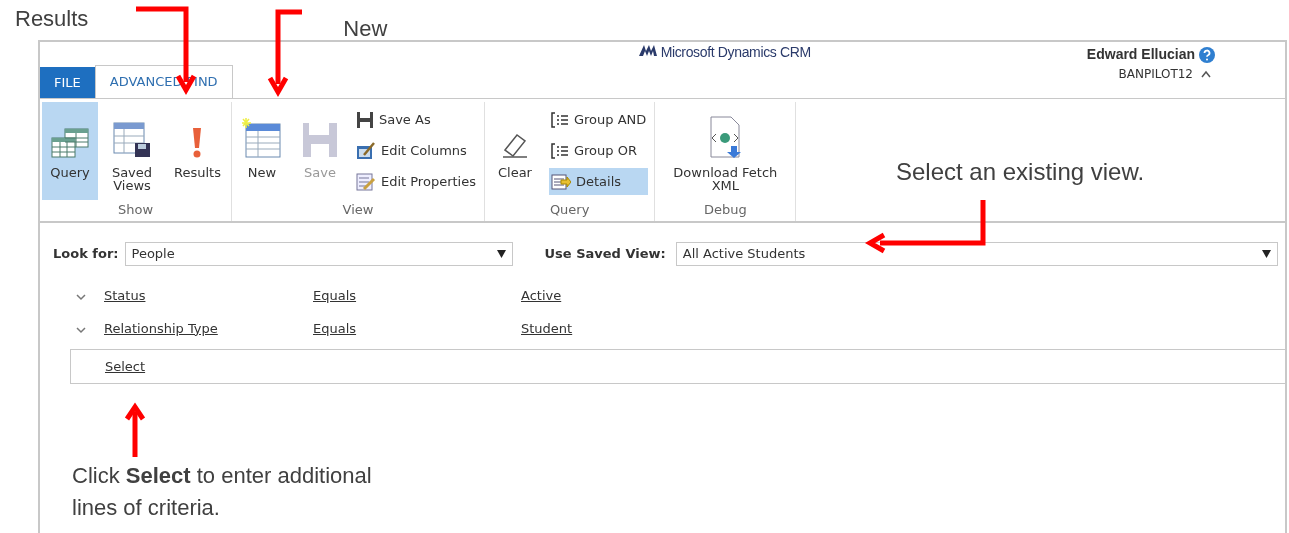  Describe the element at coordinates (261, 138) in the screenshot. I see `new-table-icon` at that location.